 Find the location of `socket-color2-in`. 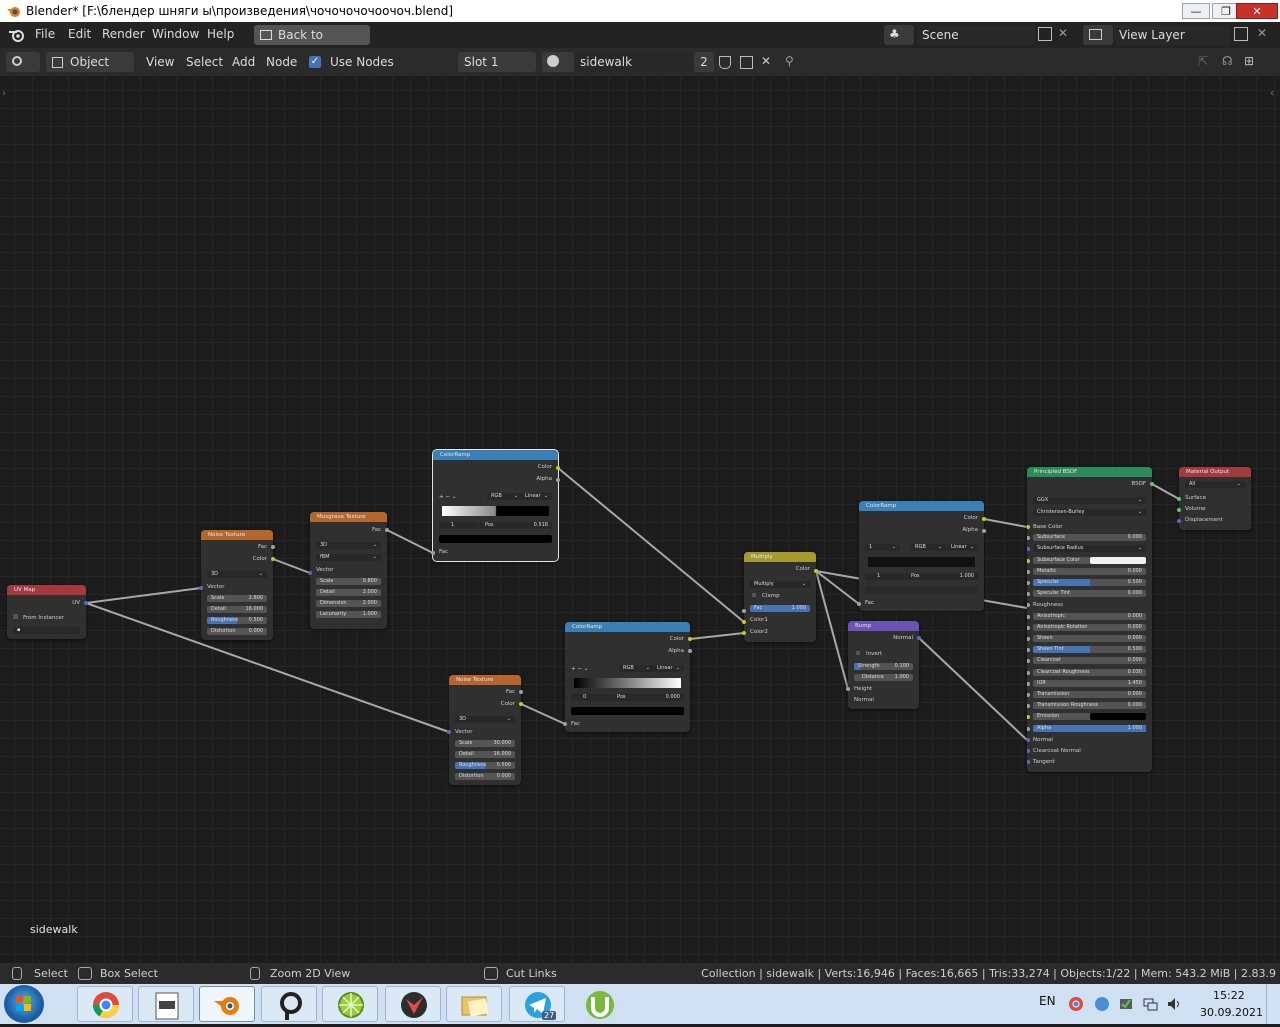

socket-color2-in is located at coordinates (744, 633).